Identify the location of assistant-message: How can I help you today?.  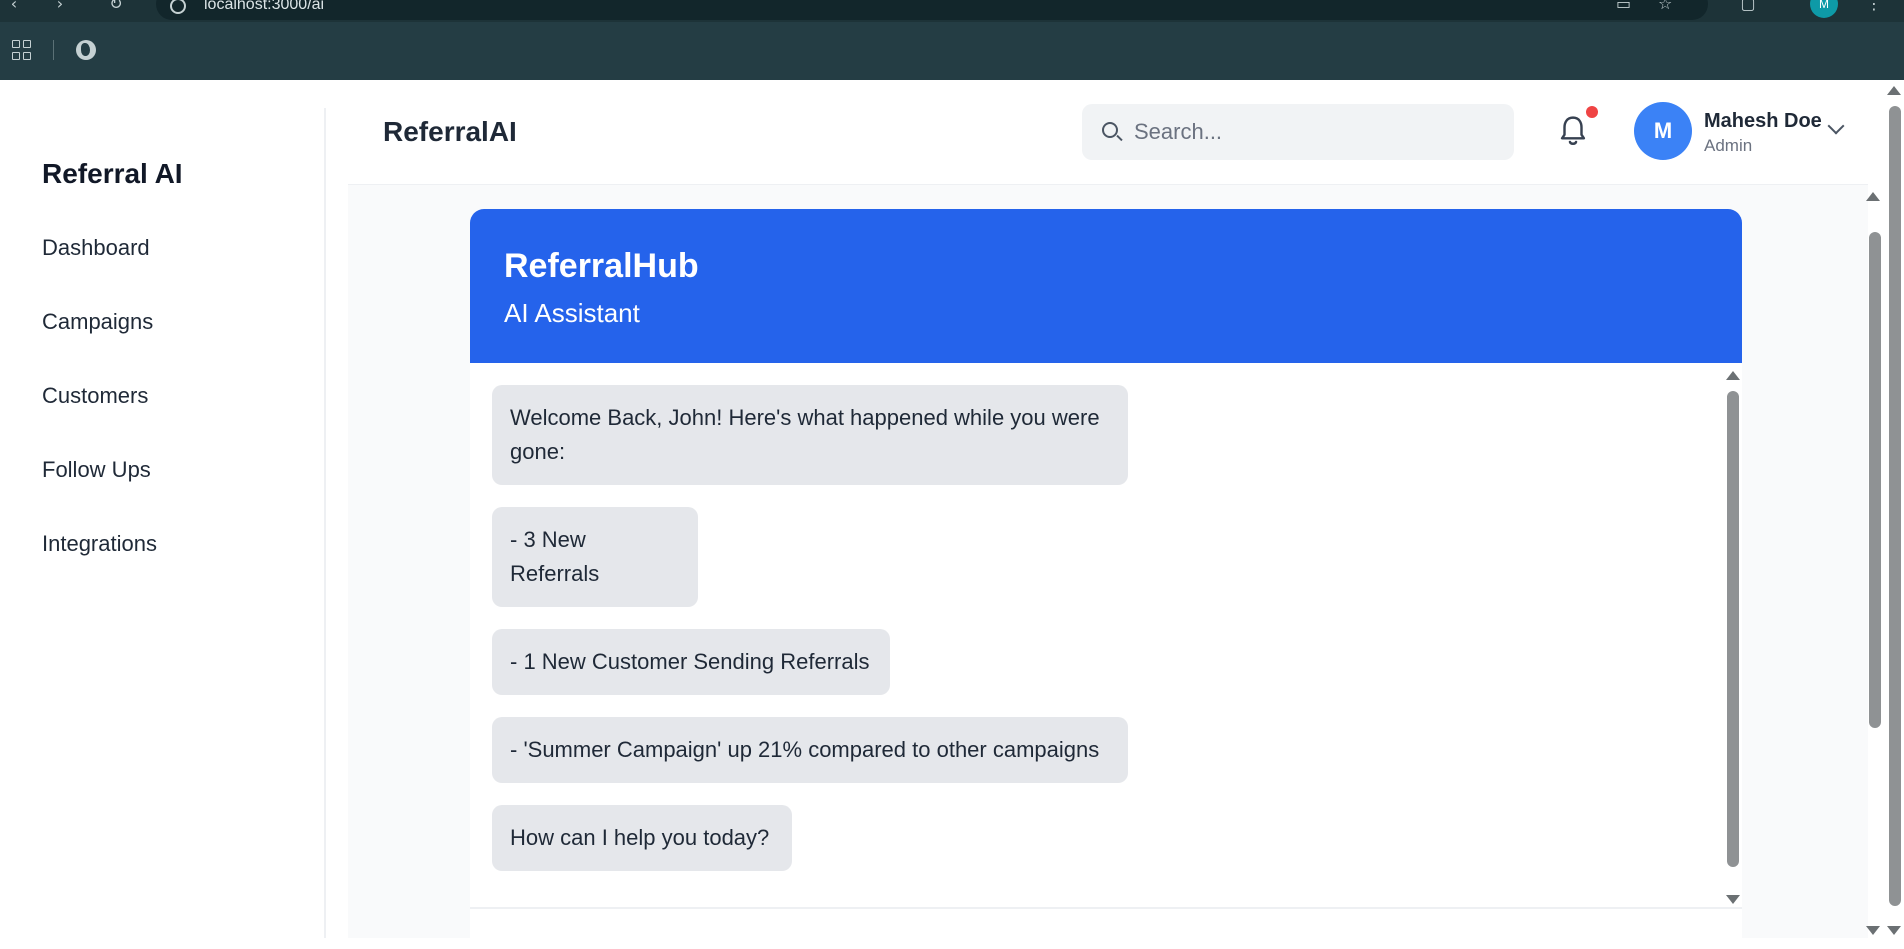
(642, 838).